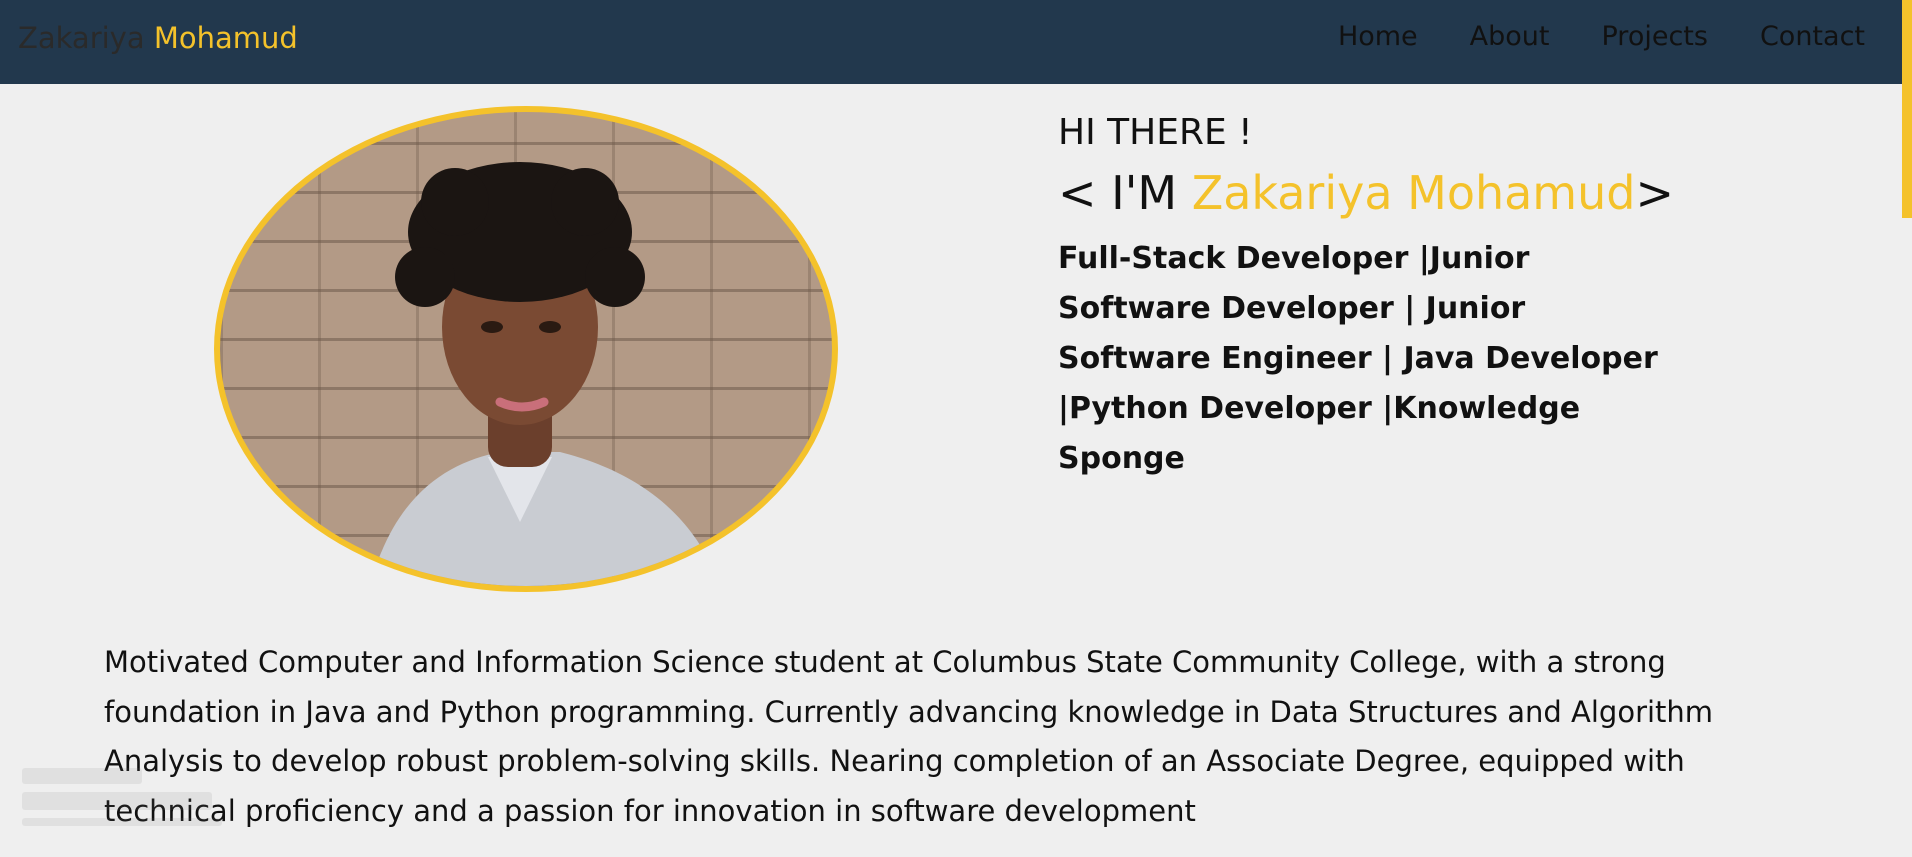  I want to click on greeting-heading: HI THERE !, so click(1155, 132).